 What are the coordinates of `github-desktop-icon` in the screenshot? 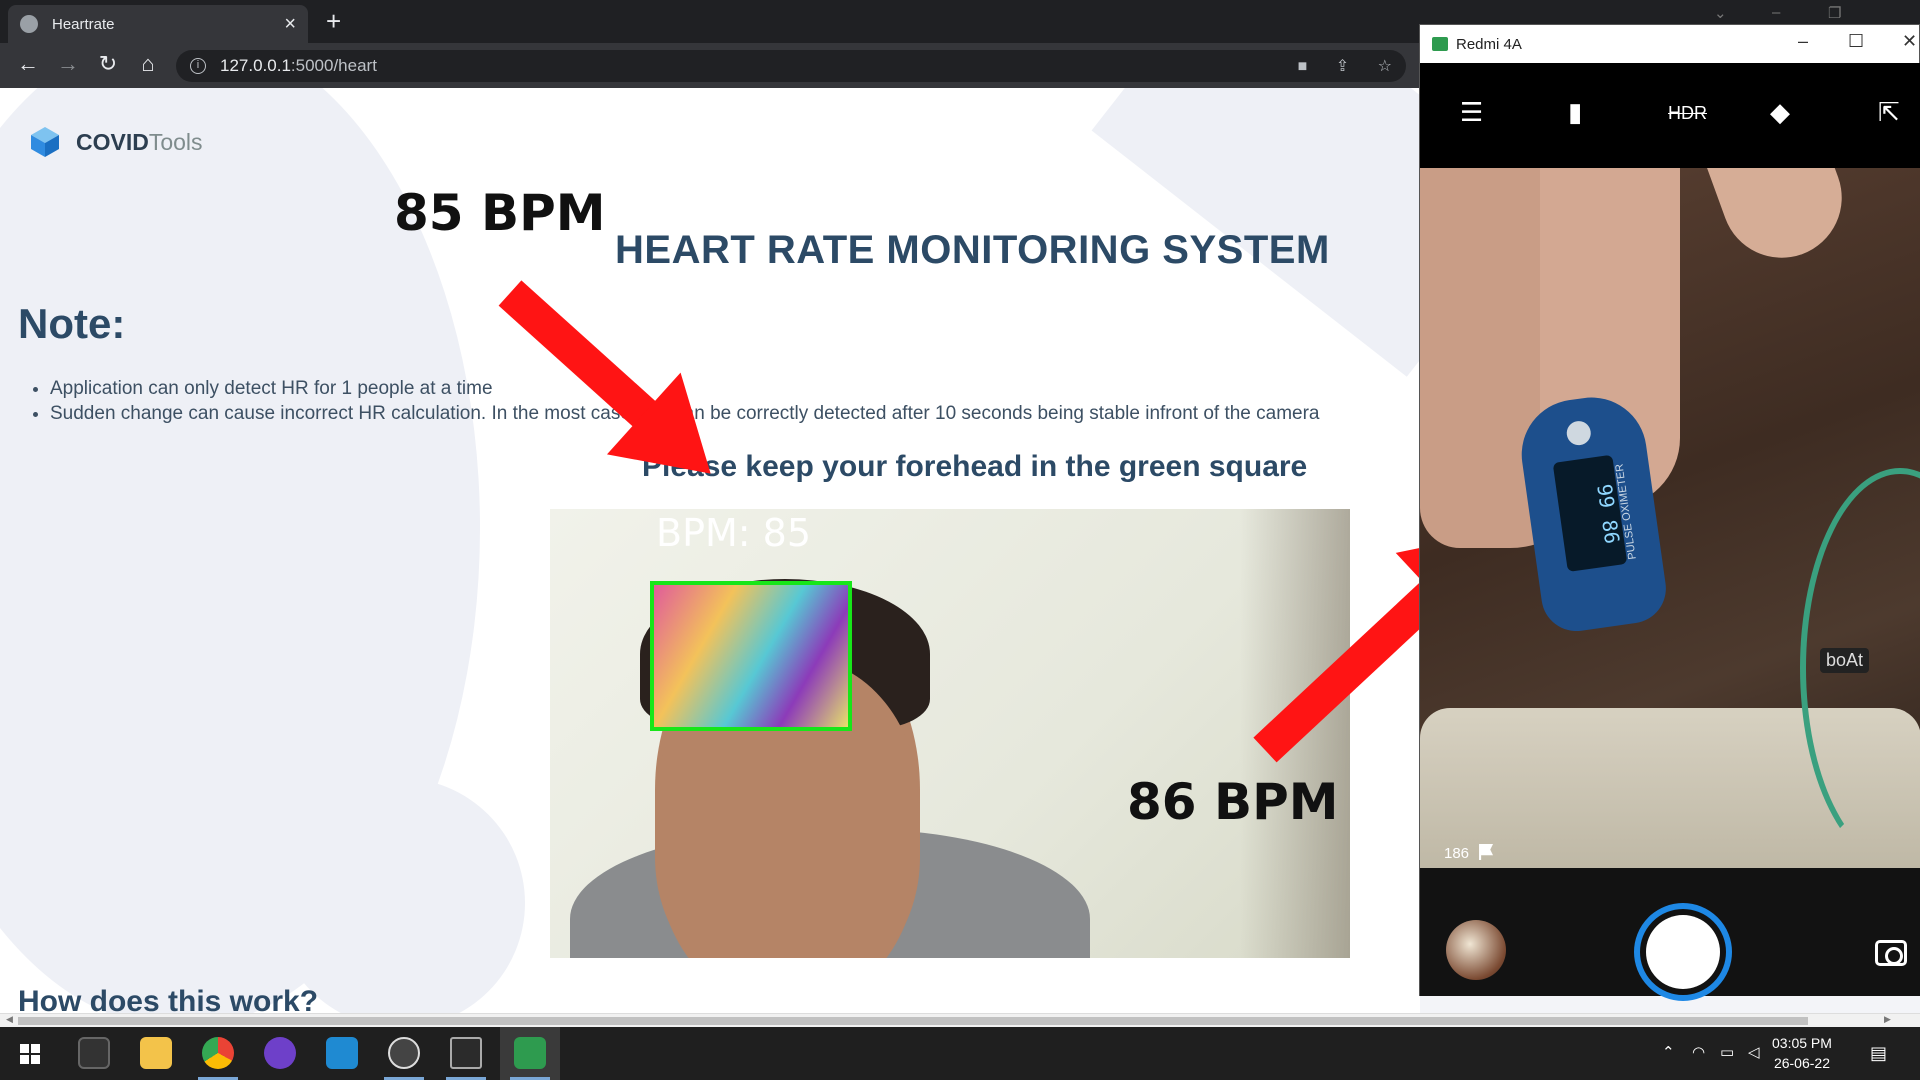 It's located at (280, 1053).